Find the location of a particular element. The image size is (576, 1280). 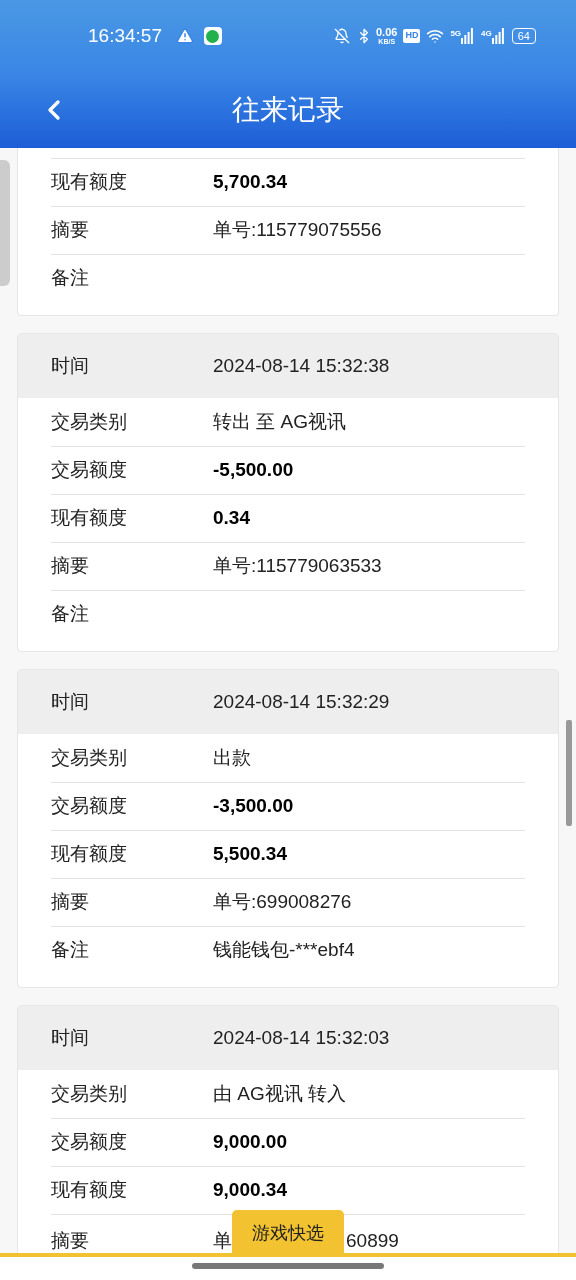

row-value: 单号:115779063533 is located at coordinates (297, 566).